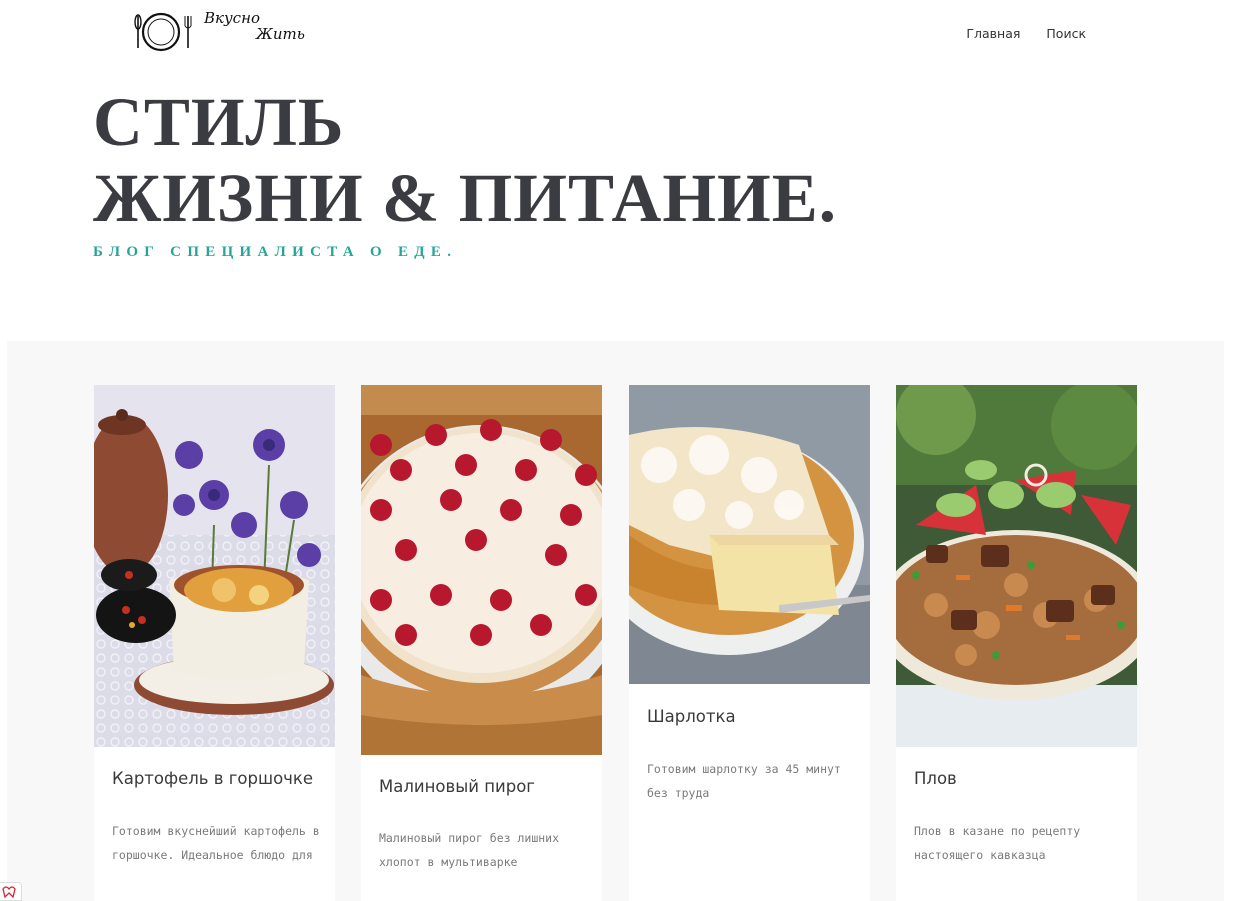 This screenshot has width=1236, height=901. Describe the element at coordinates (1066, 33) in the screenshot. I see `nav-search-link: Поиск` at that location.